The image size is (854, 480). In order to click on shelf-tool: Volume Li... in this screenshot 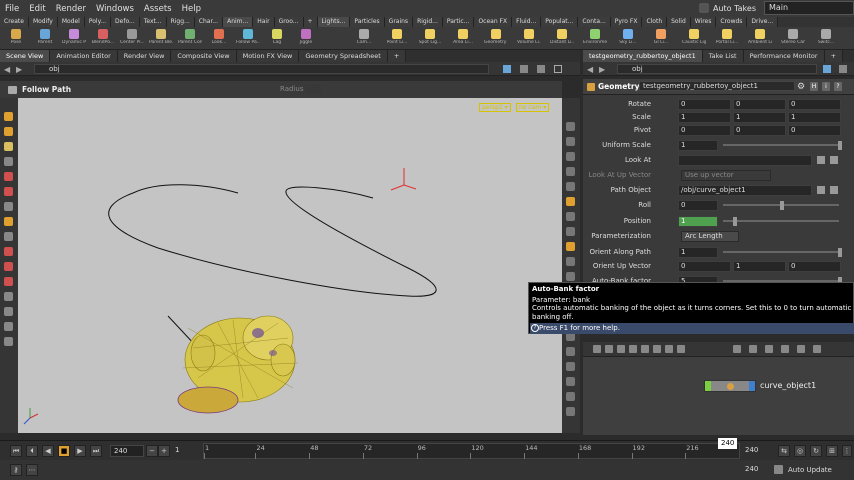, I will do `click(529, 38)`.